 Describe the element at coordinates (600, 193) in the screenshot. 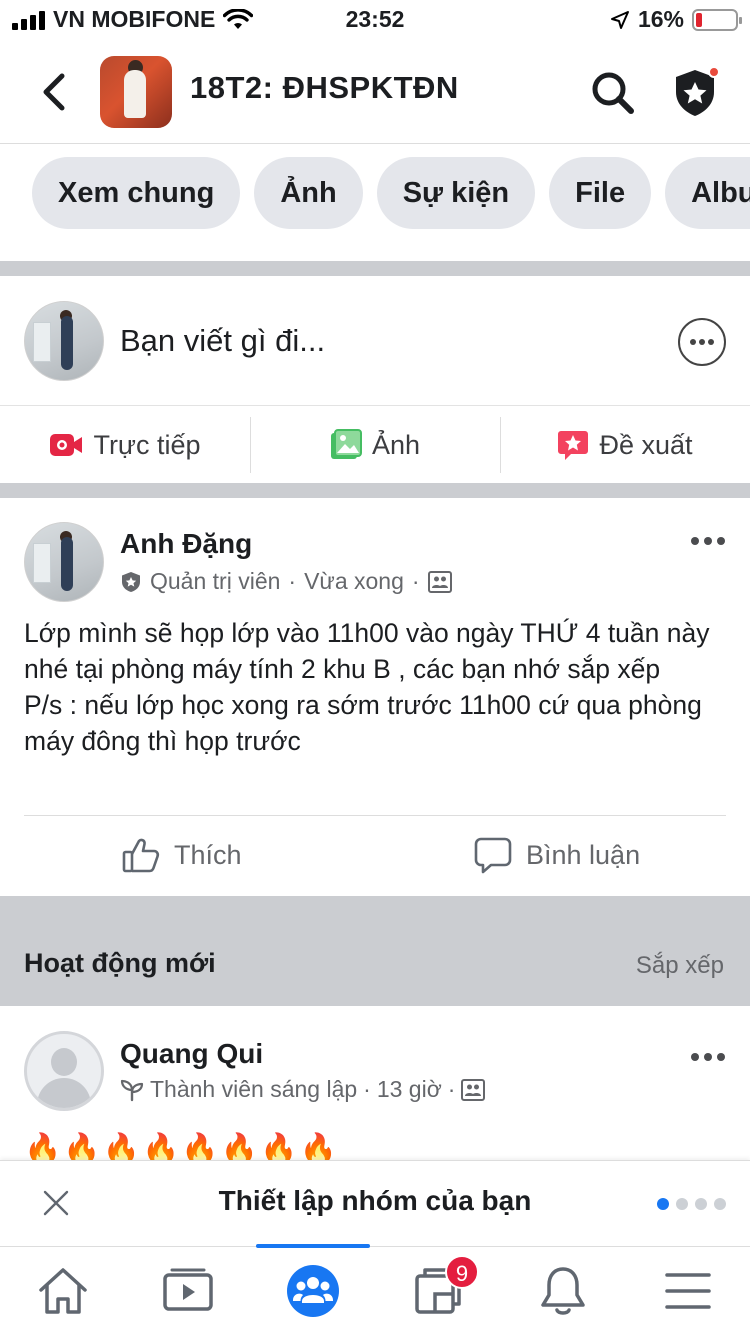

I see `tab-files: File` at that location.